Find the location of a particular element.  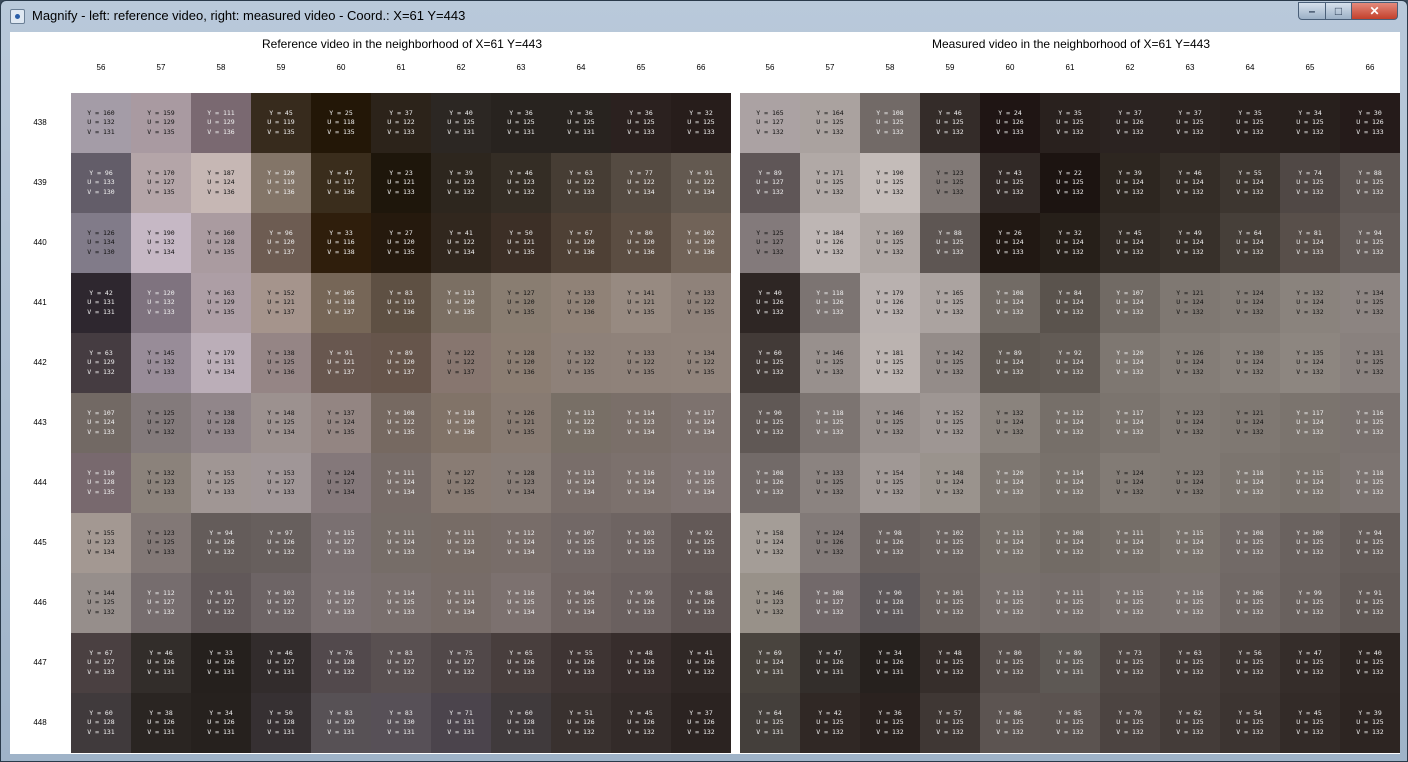

pixel-cell: Y = 155 U = 123 V = 134 is located at coordinates (101, 543).